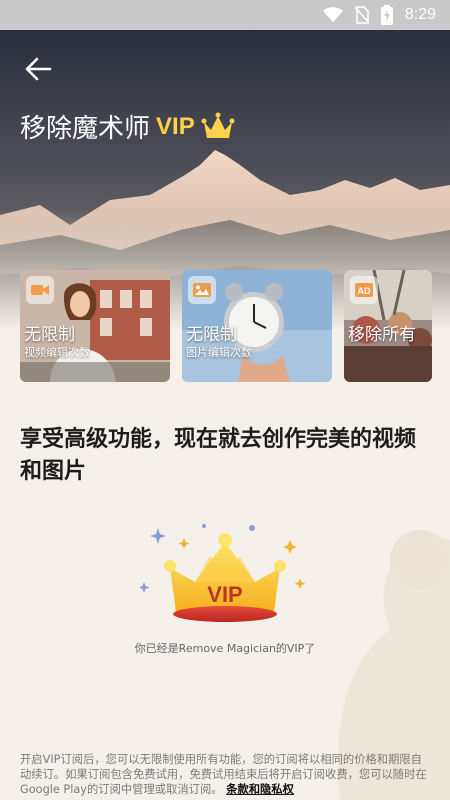 The image size is (450, 800). I want to click on feature-cards: 无限制 视频编辑次数 无限制 图片编辑次数 AD 移除所有, so click(235, 326).